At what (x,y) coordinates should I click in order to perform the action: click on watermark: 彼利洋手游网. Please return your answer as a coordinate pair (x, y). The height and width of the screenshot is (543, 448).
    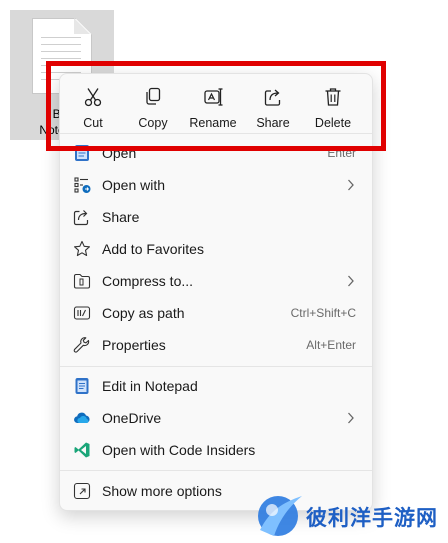
    Looking at the image, I should click on (348, 516).